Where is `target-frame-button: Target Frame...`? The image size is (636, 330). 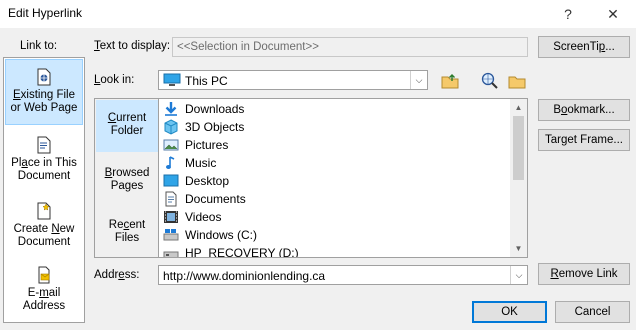 target-frame-button: Target Frame... is located at coordinates (584, 140).